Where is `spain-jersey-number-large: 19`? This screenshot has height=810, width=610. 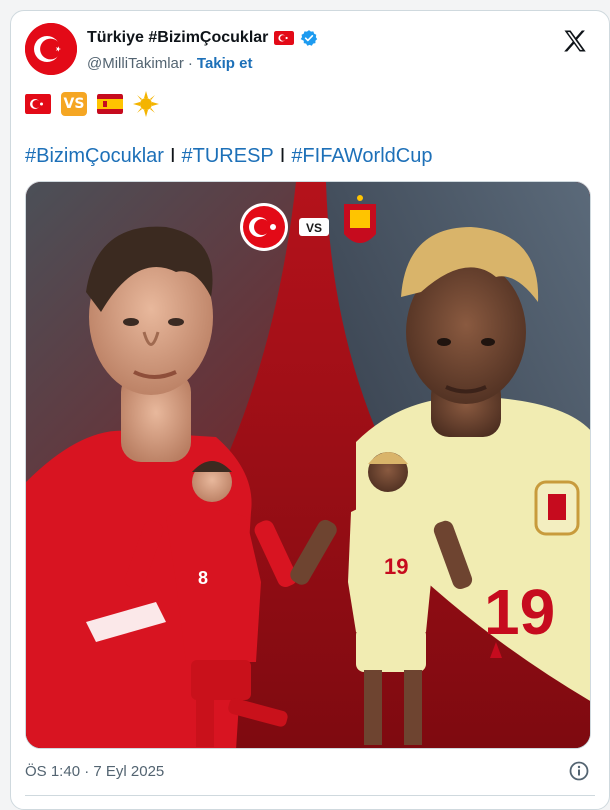 spain-jersey-number-large: 19 is located at coordinates (519, 612).